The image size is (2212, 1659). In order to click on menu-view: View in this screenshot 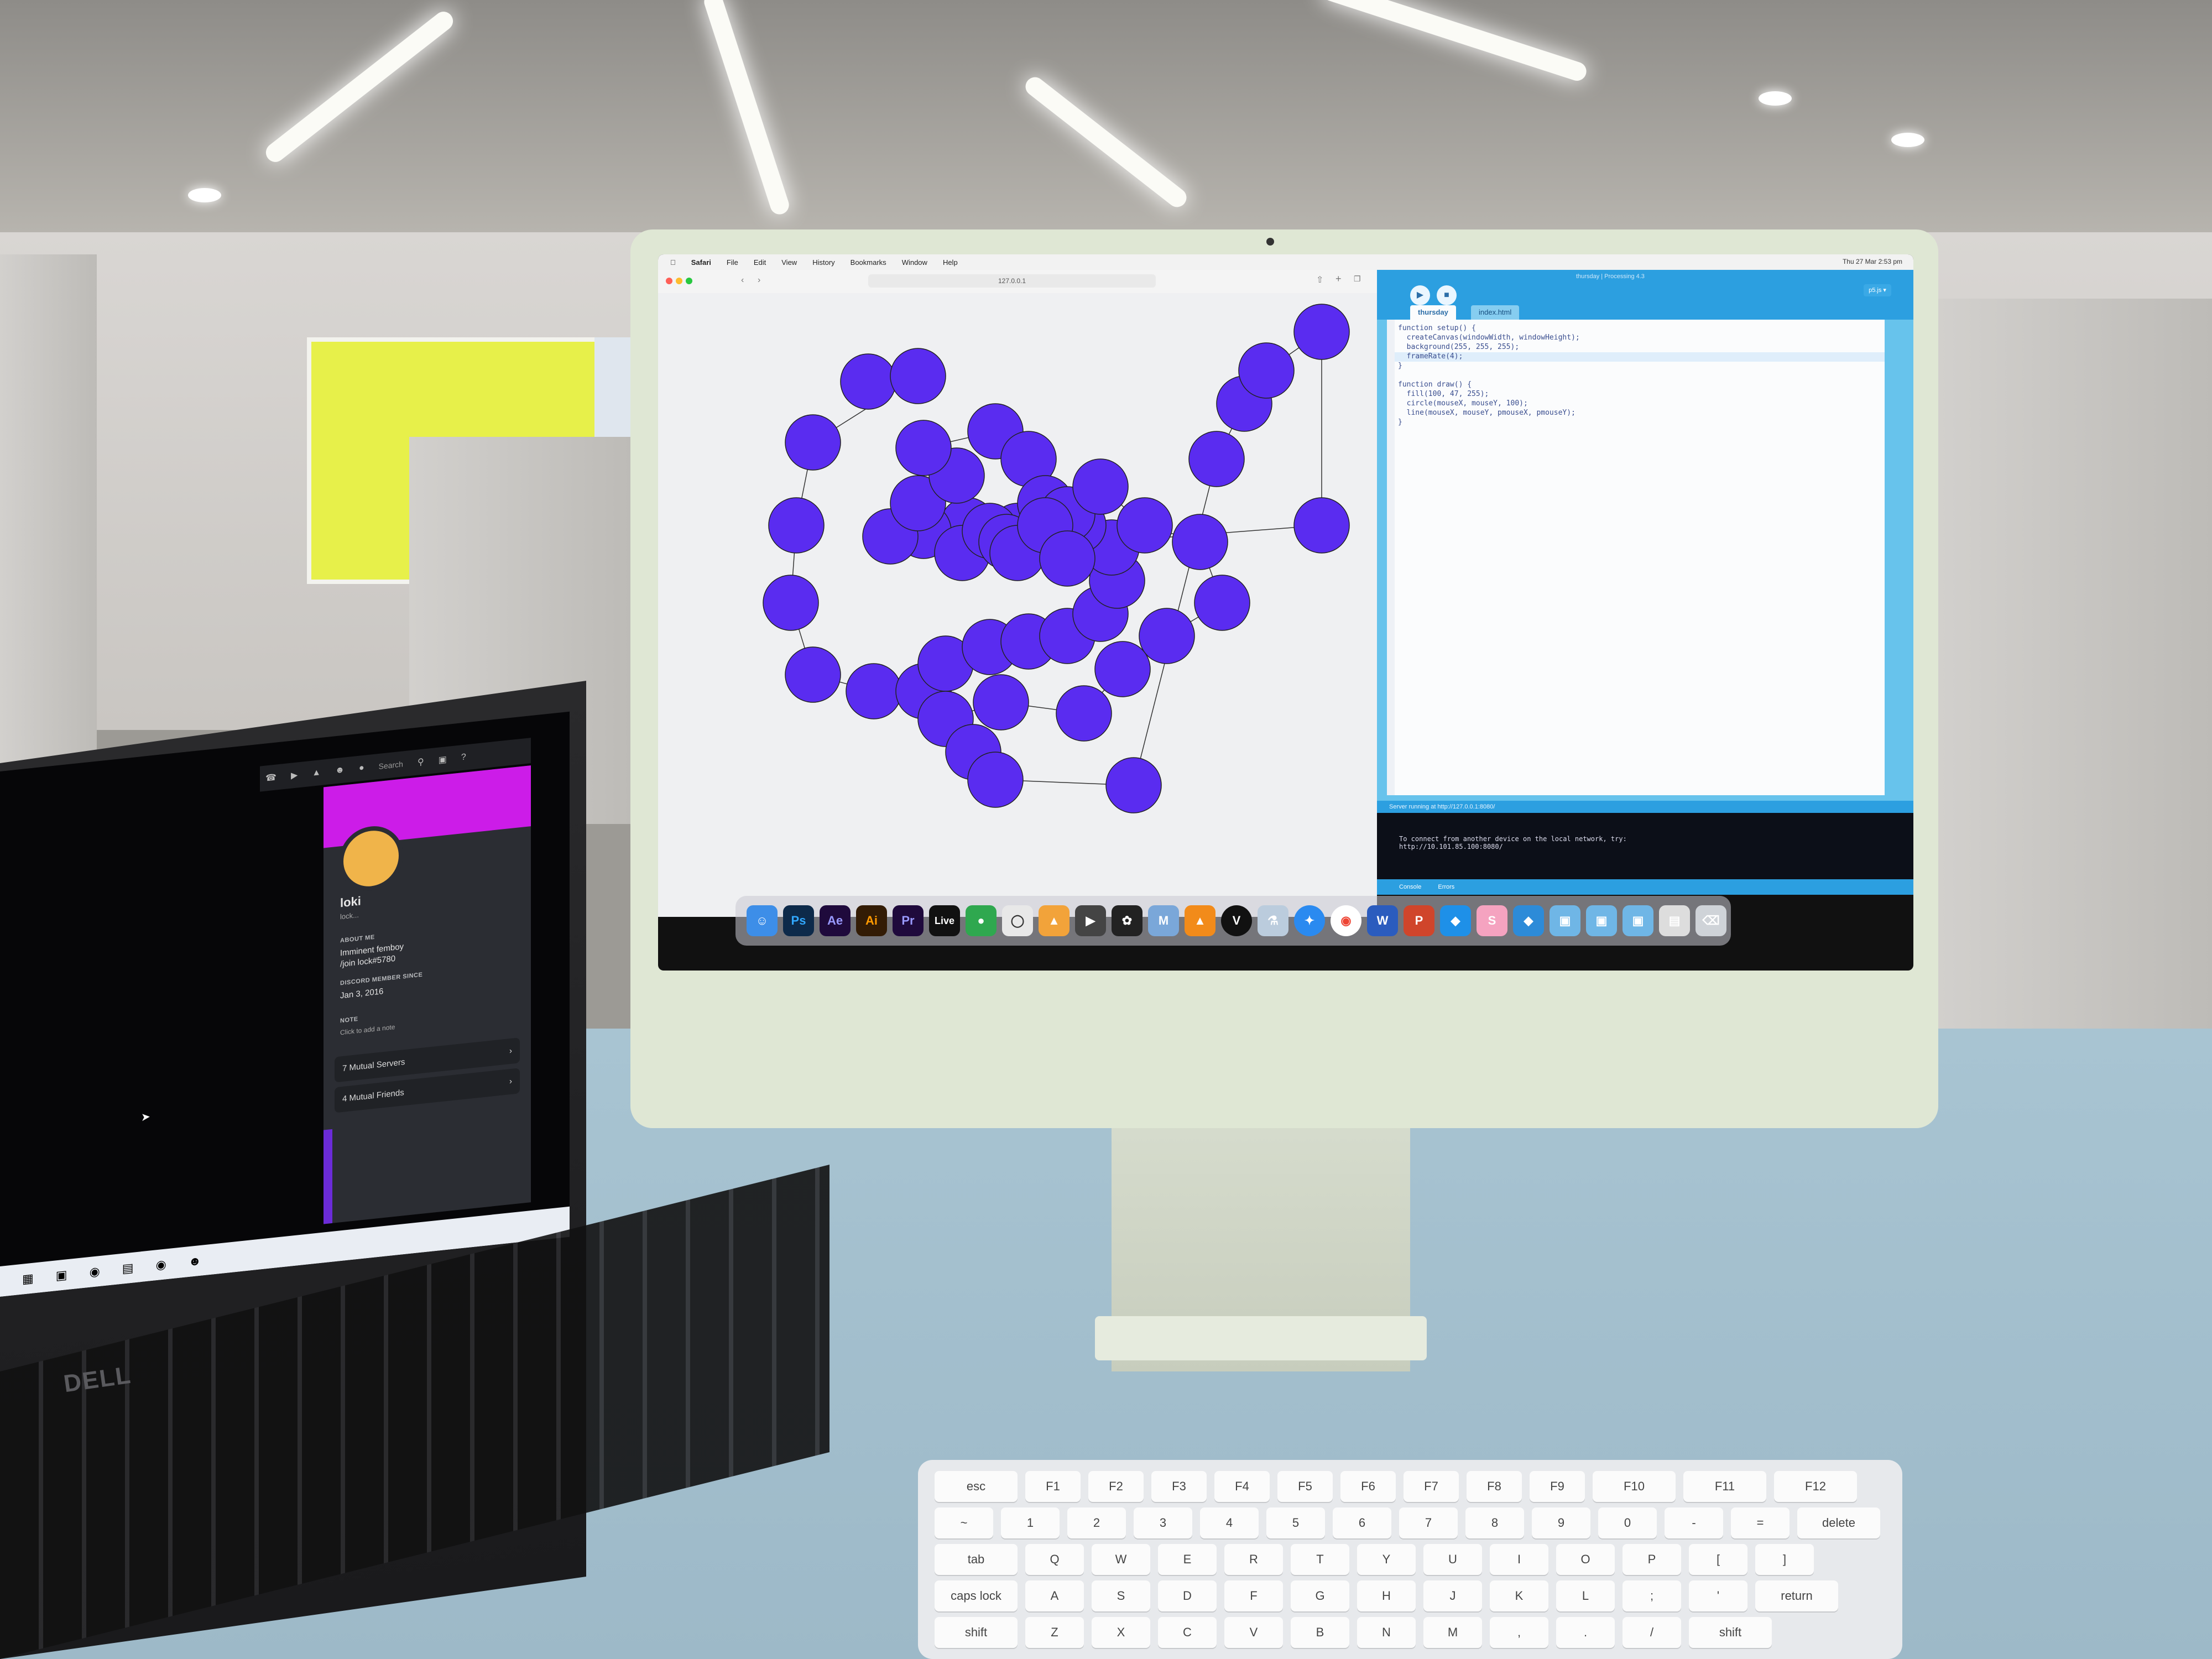, I will do `click(789, 262)`.